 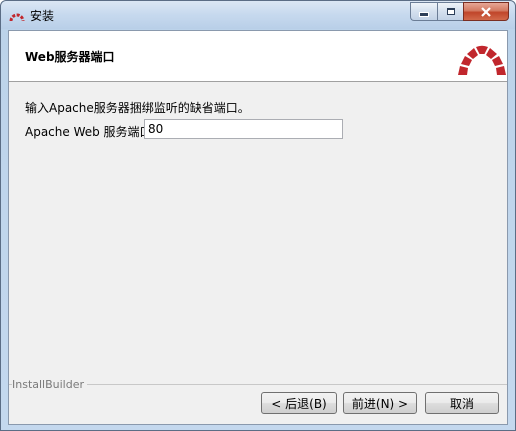 I want to click on next-button: 前进(N) >, so click(x=380, y=403).